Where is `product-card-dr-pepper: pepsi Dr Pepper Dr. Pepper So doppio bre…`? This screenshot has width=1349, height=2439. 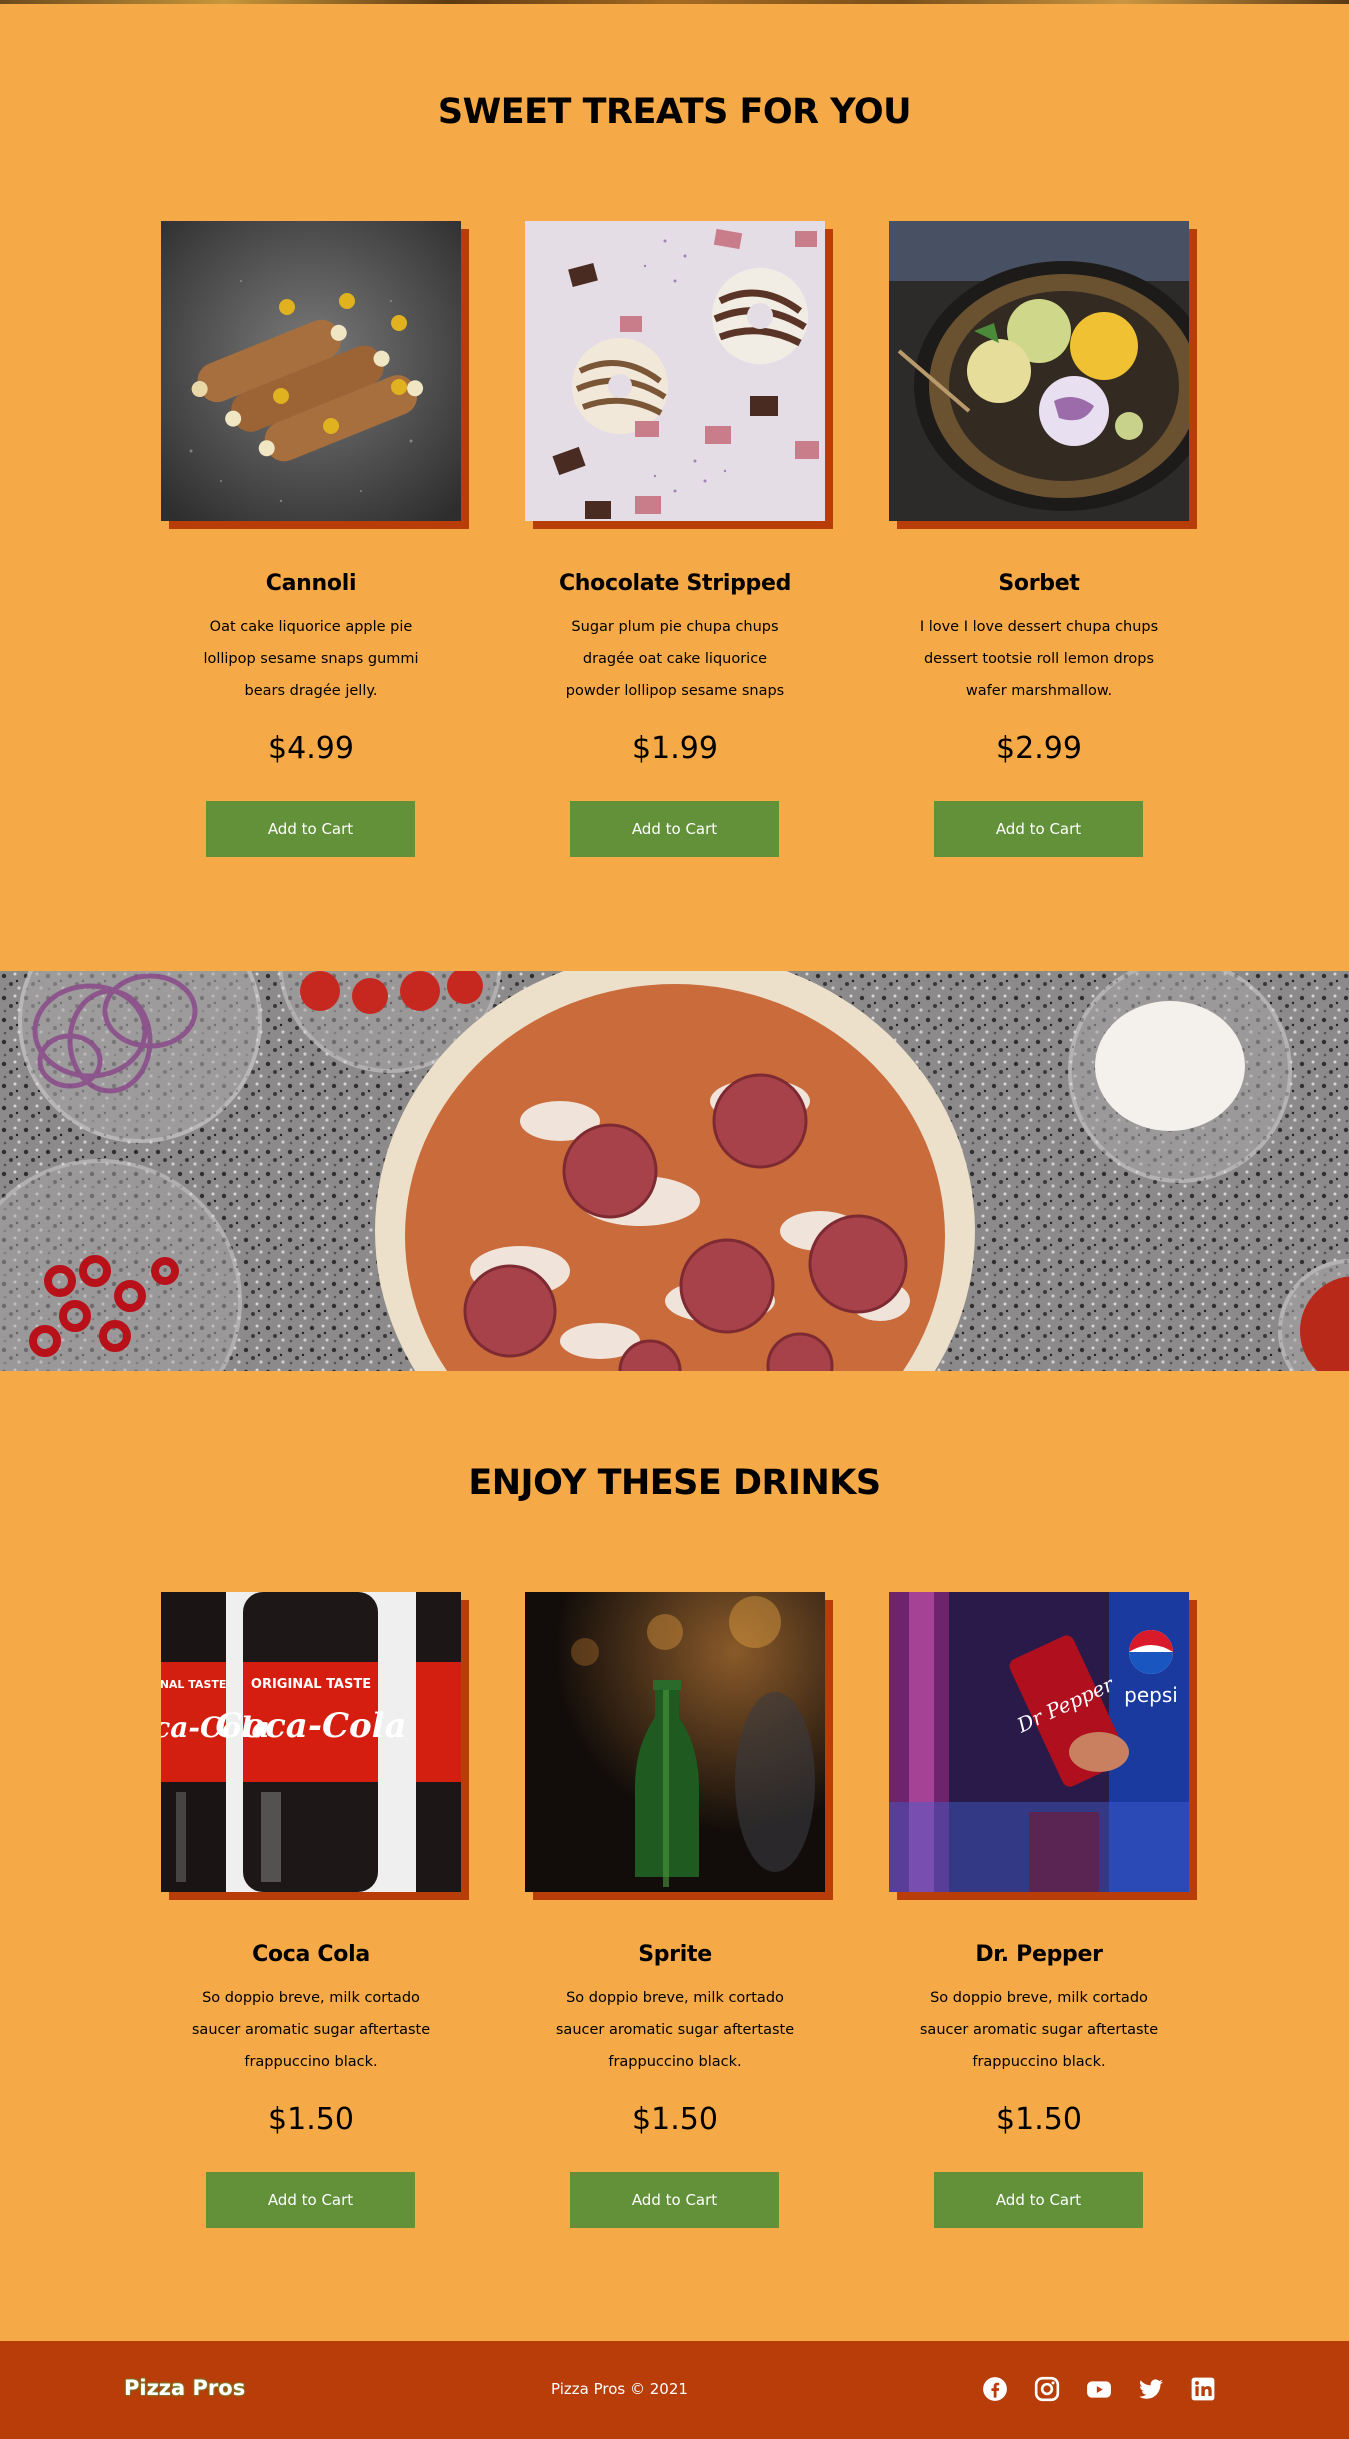
product-card-dr-pepper: pepsi Dr Pepper Dr. Pepper So doppio bre… is located at coordinates (1043, 1912).